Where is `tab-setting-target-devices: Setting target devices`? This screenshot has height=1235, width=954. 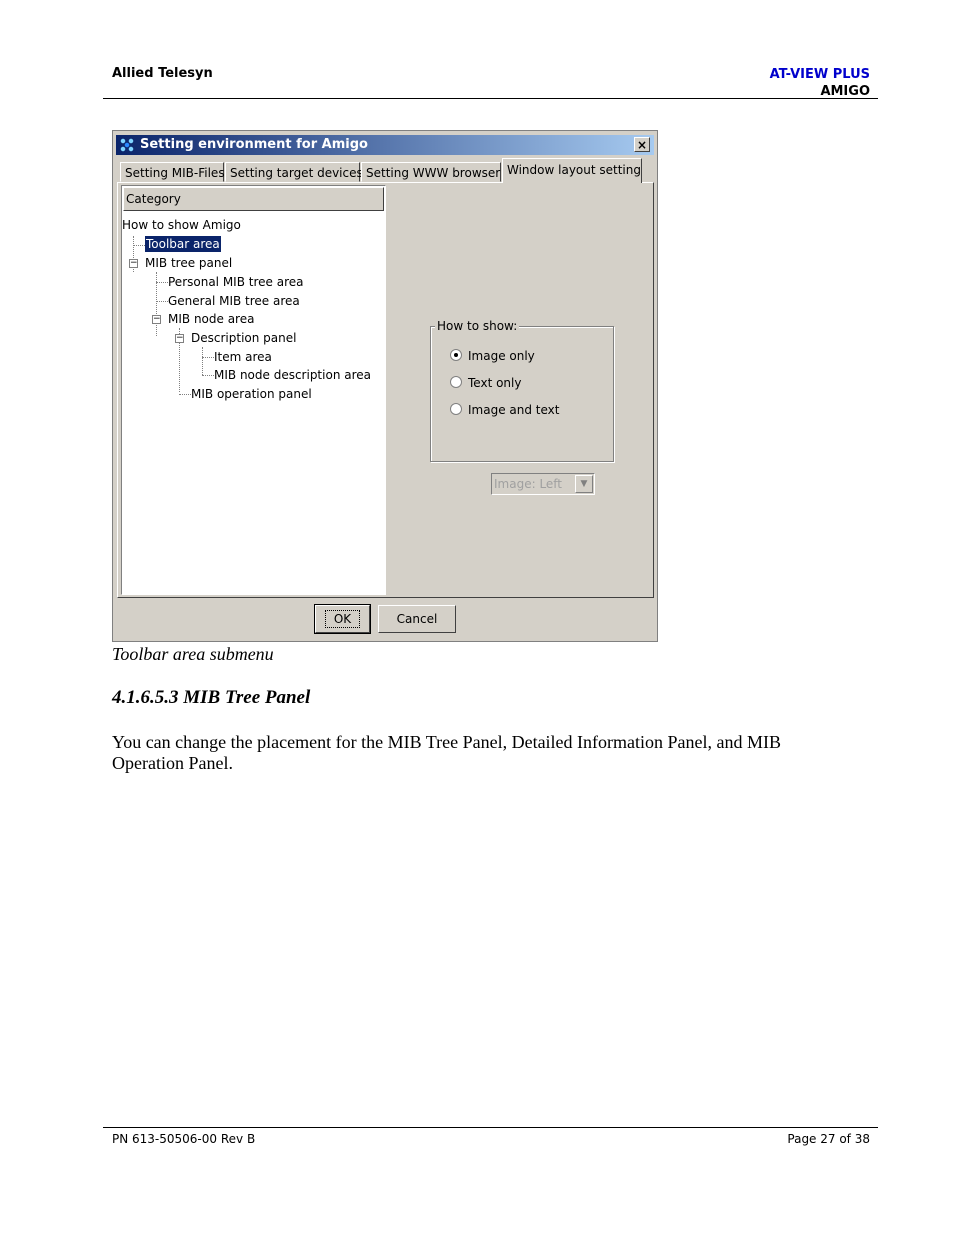 tab-setting-target-devices: Setting target devices is located at coordinates (294, 172).